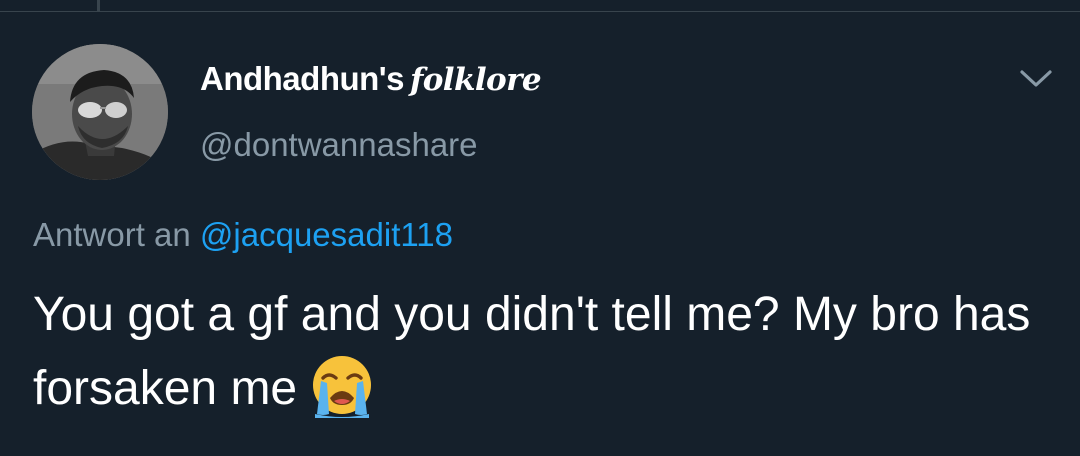  I want to click on thread-connector-line, so click(98, 5).